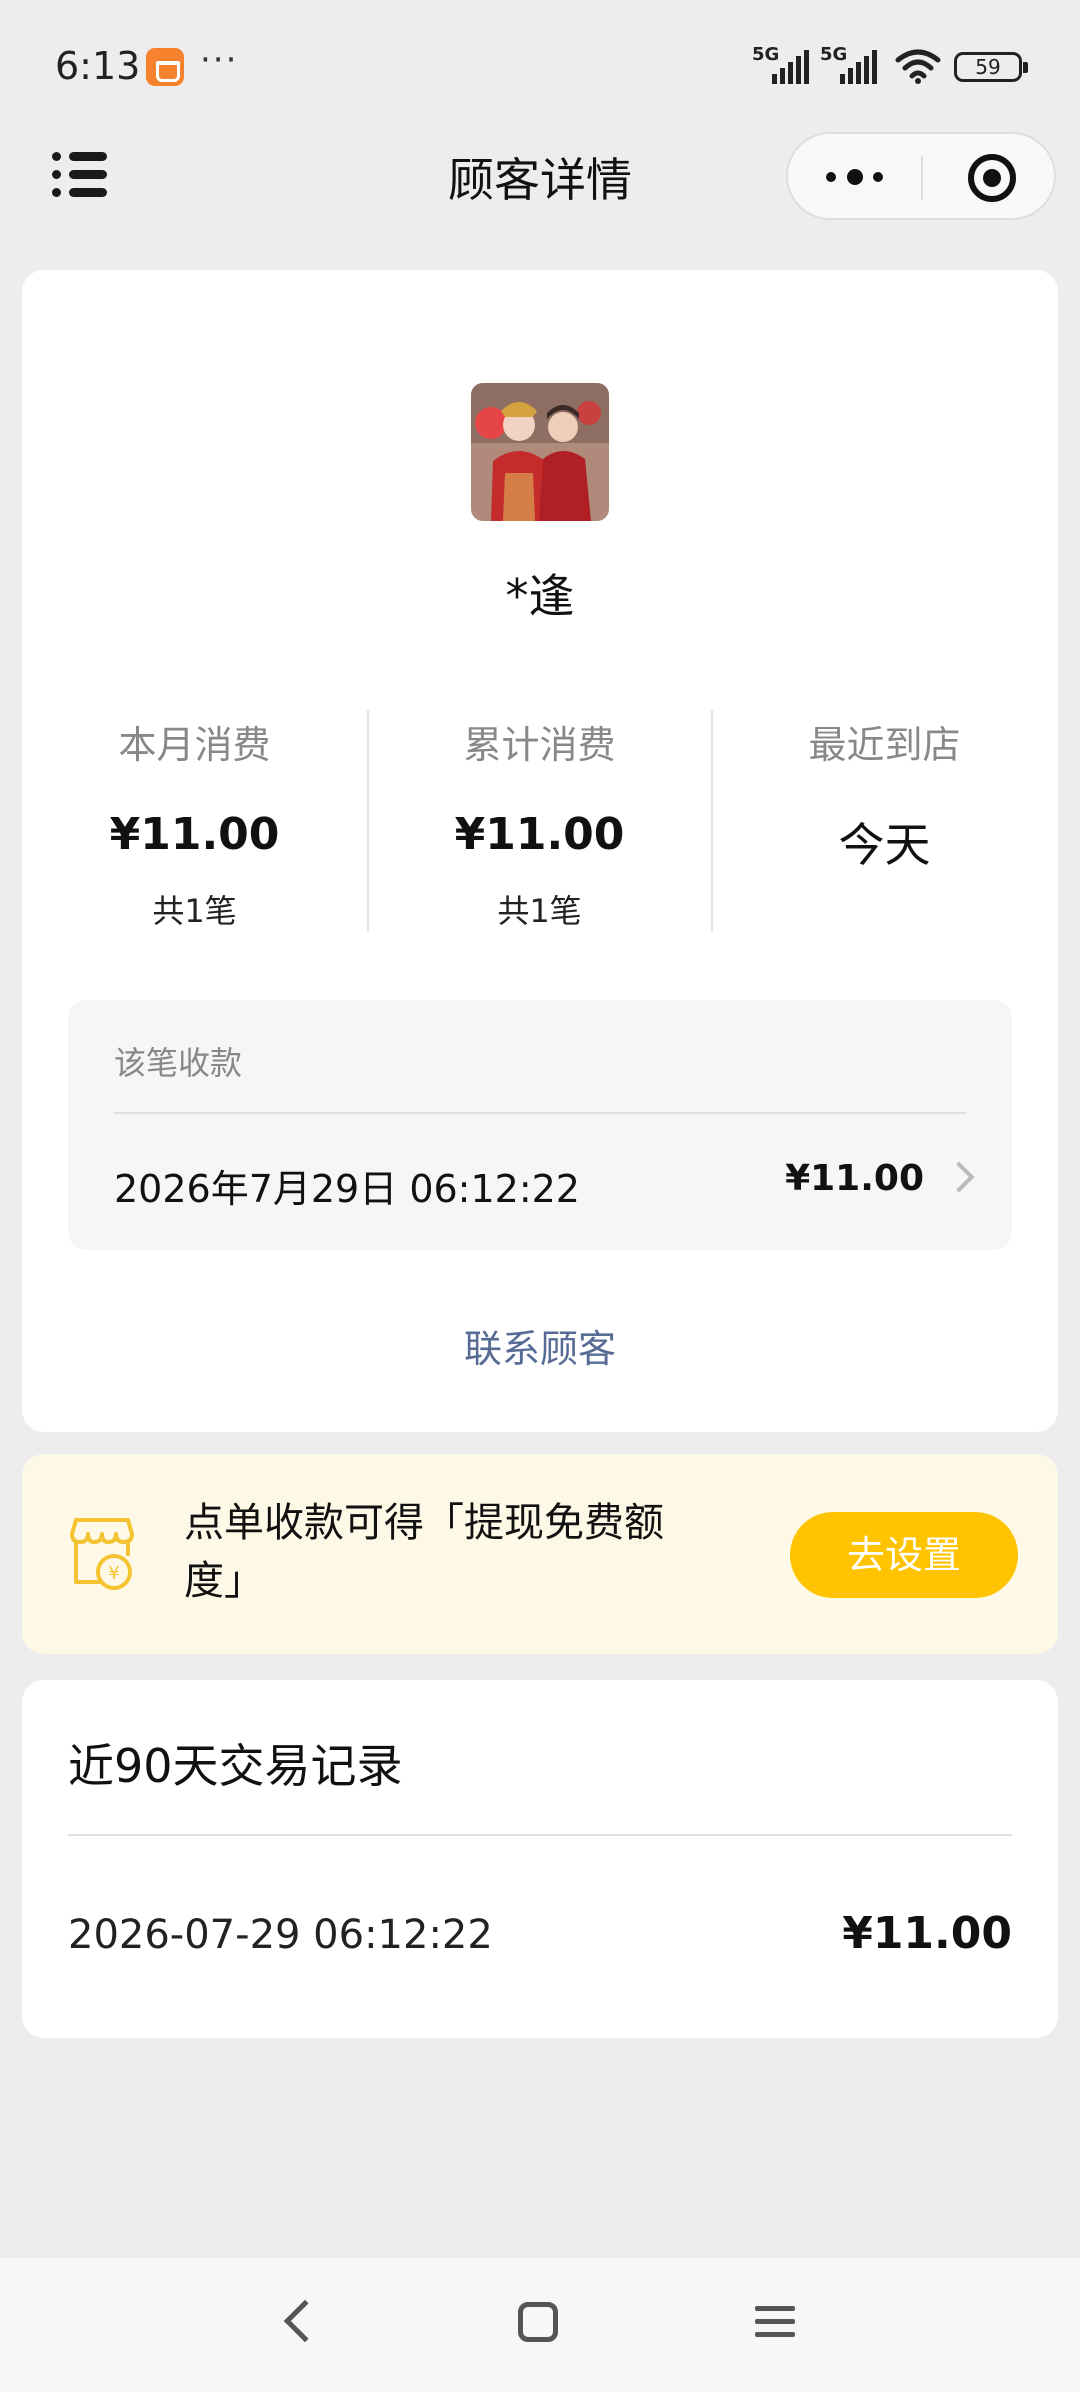 This screenshot has height=2392, width=1080. What do you see at coordinates (540, 180) in the screenshot?
I see `page-header: 顾客详情` at bounding box center [540, 180].